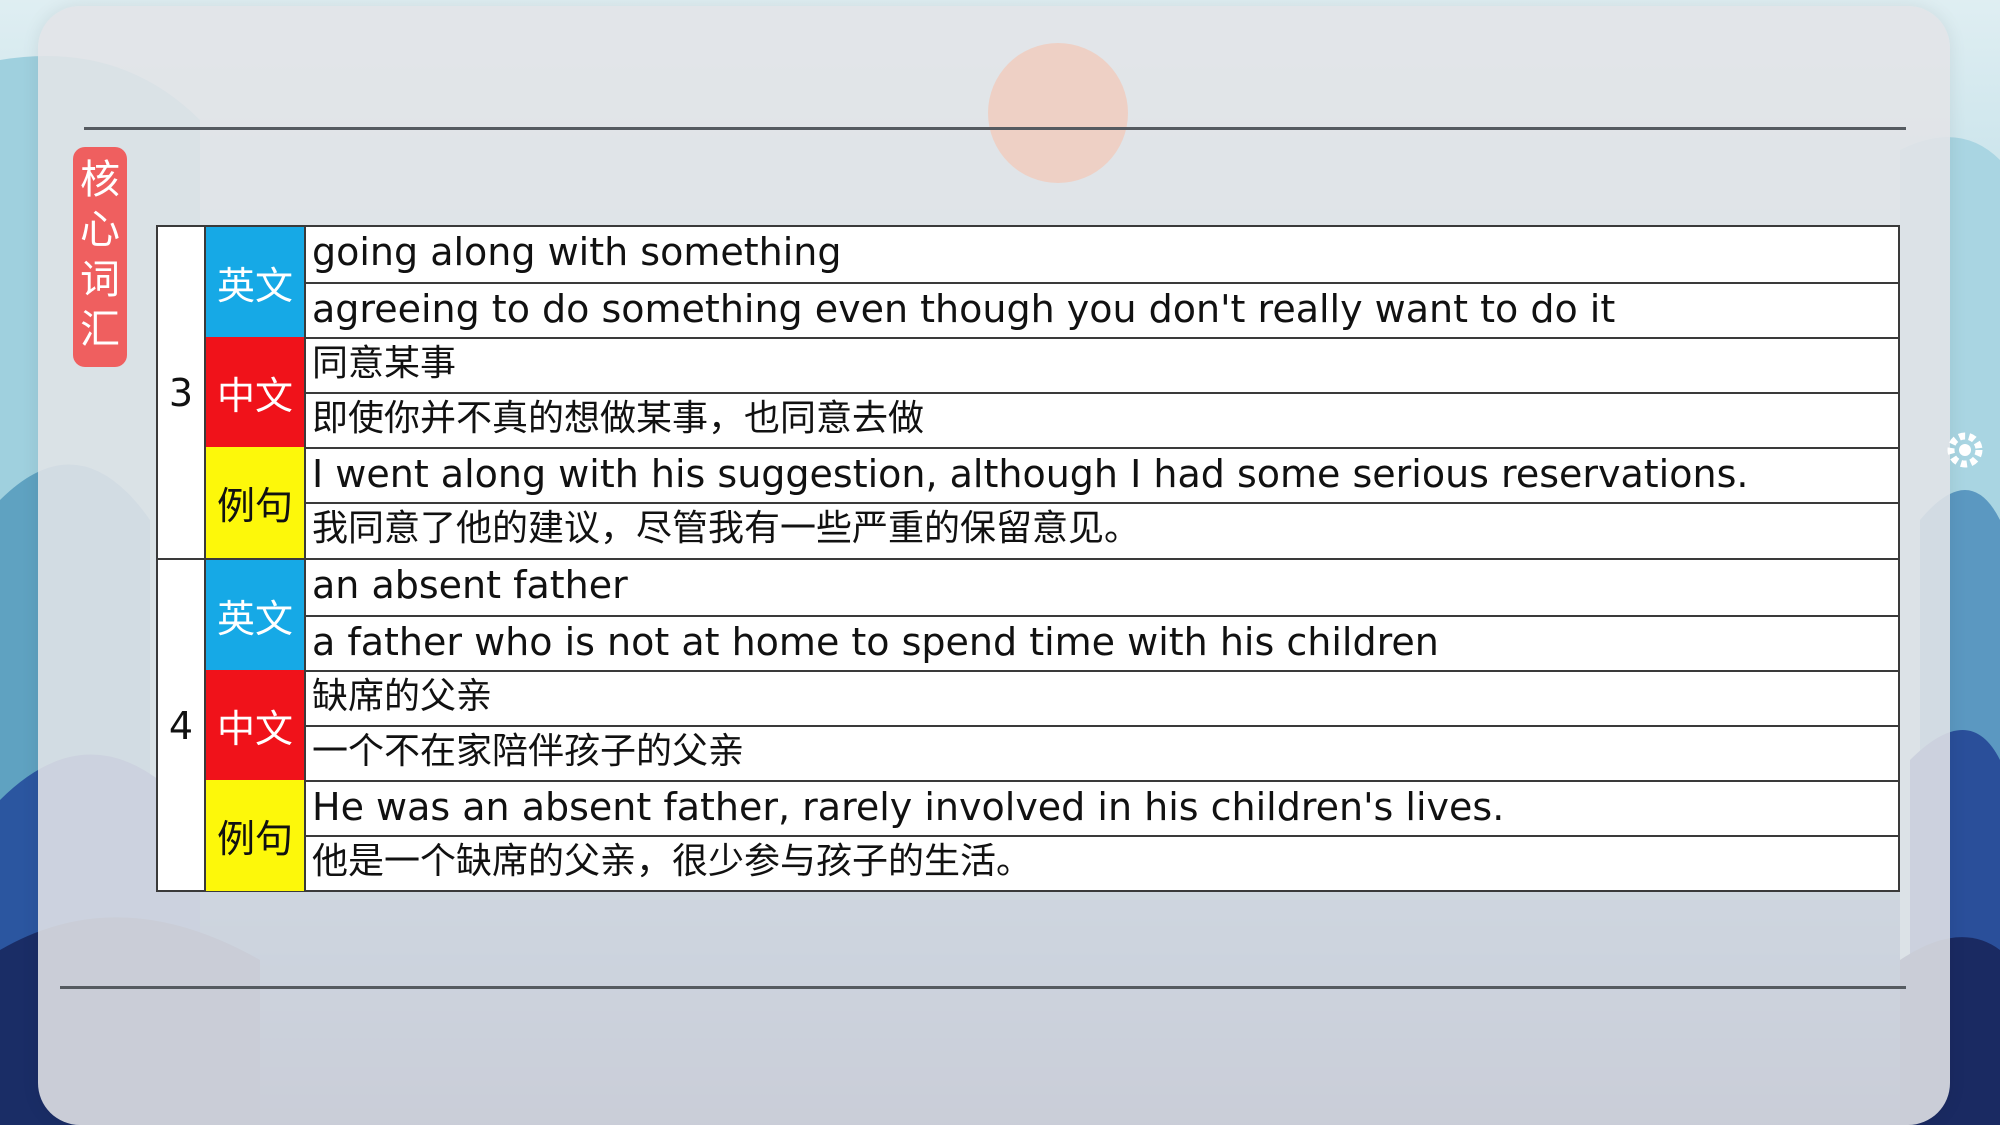  Describe the element at coordinates (100, 180) in the screenshot. I see `tag-char: 核` at that location.